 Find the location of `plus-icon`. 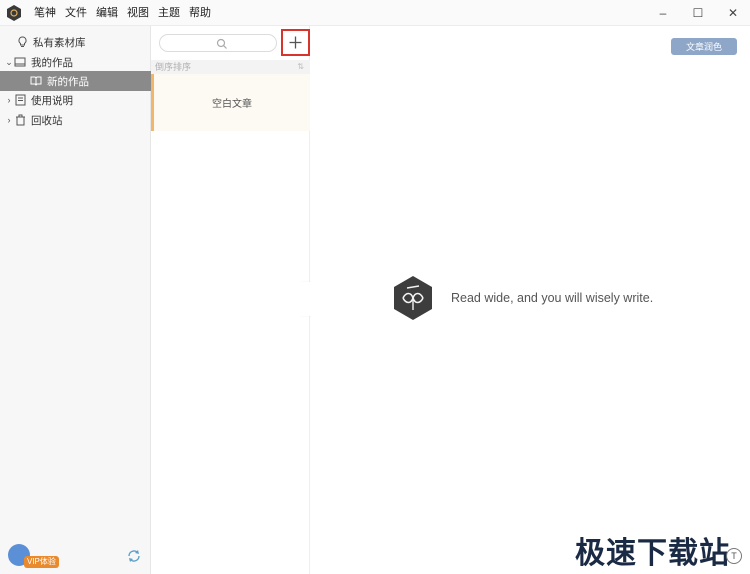

plus-icon is located at coordinates (295, 42).